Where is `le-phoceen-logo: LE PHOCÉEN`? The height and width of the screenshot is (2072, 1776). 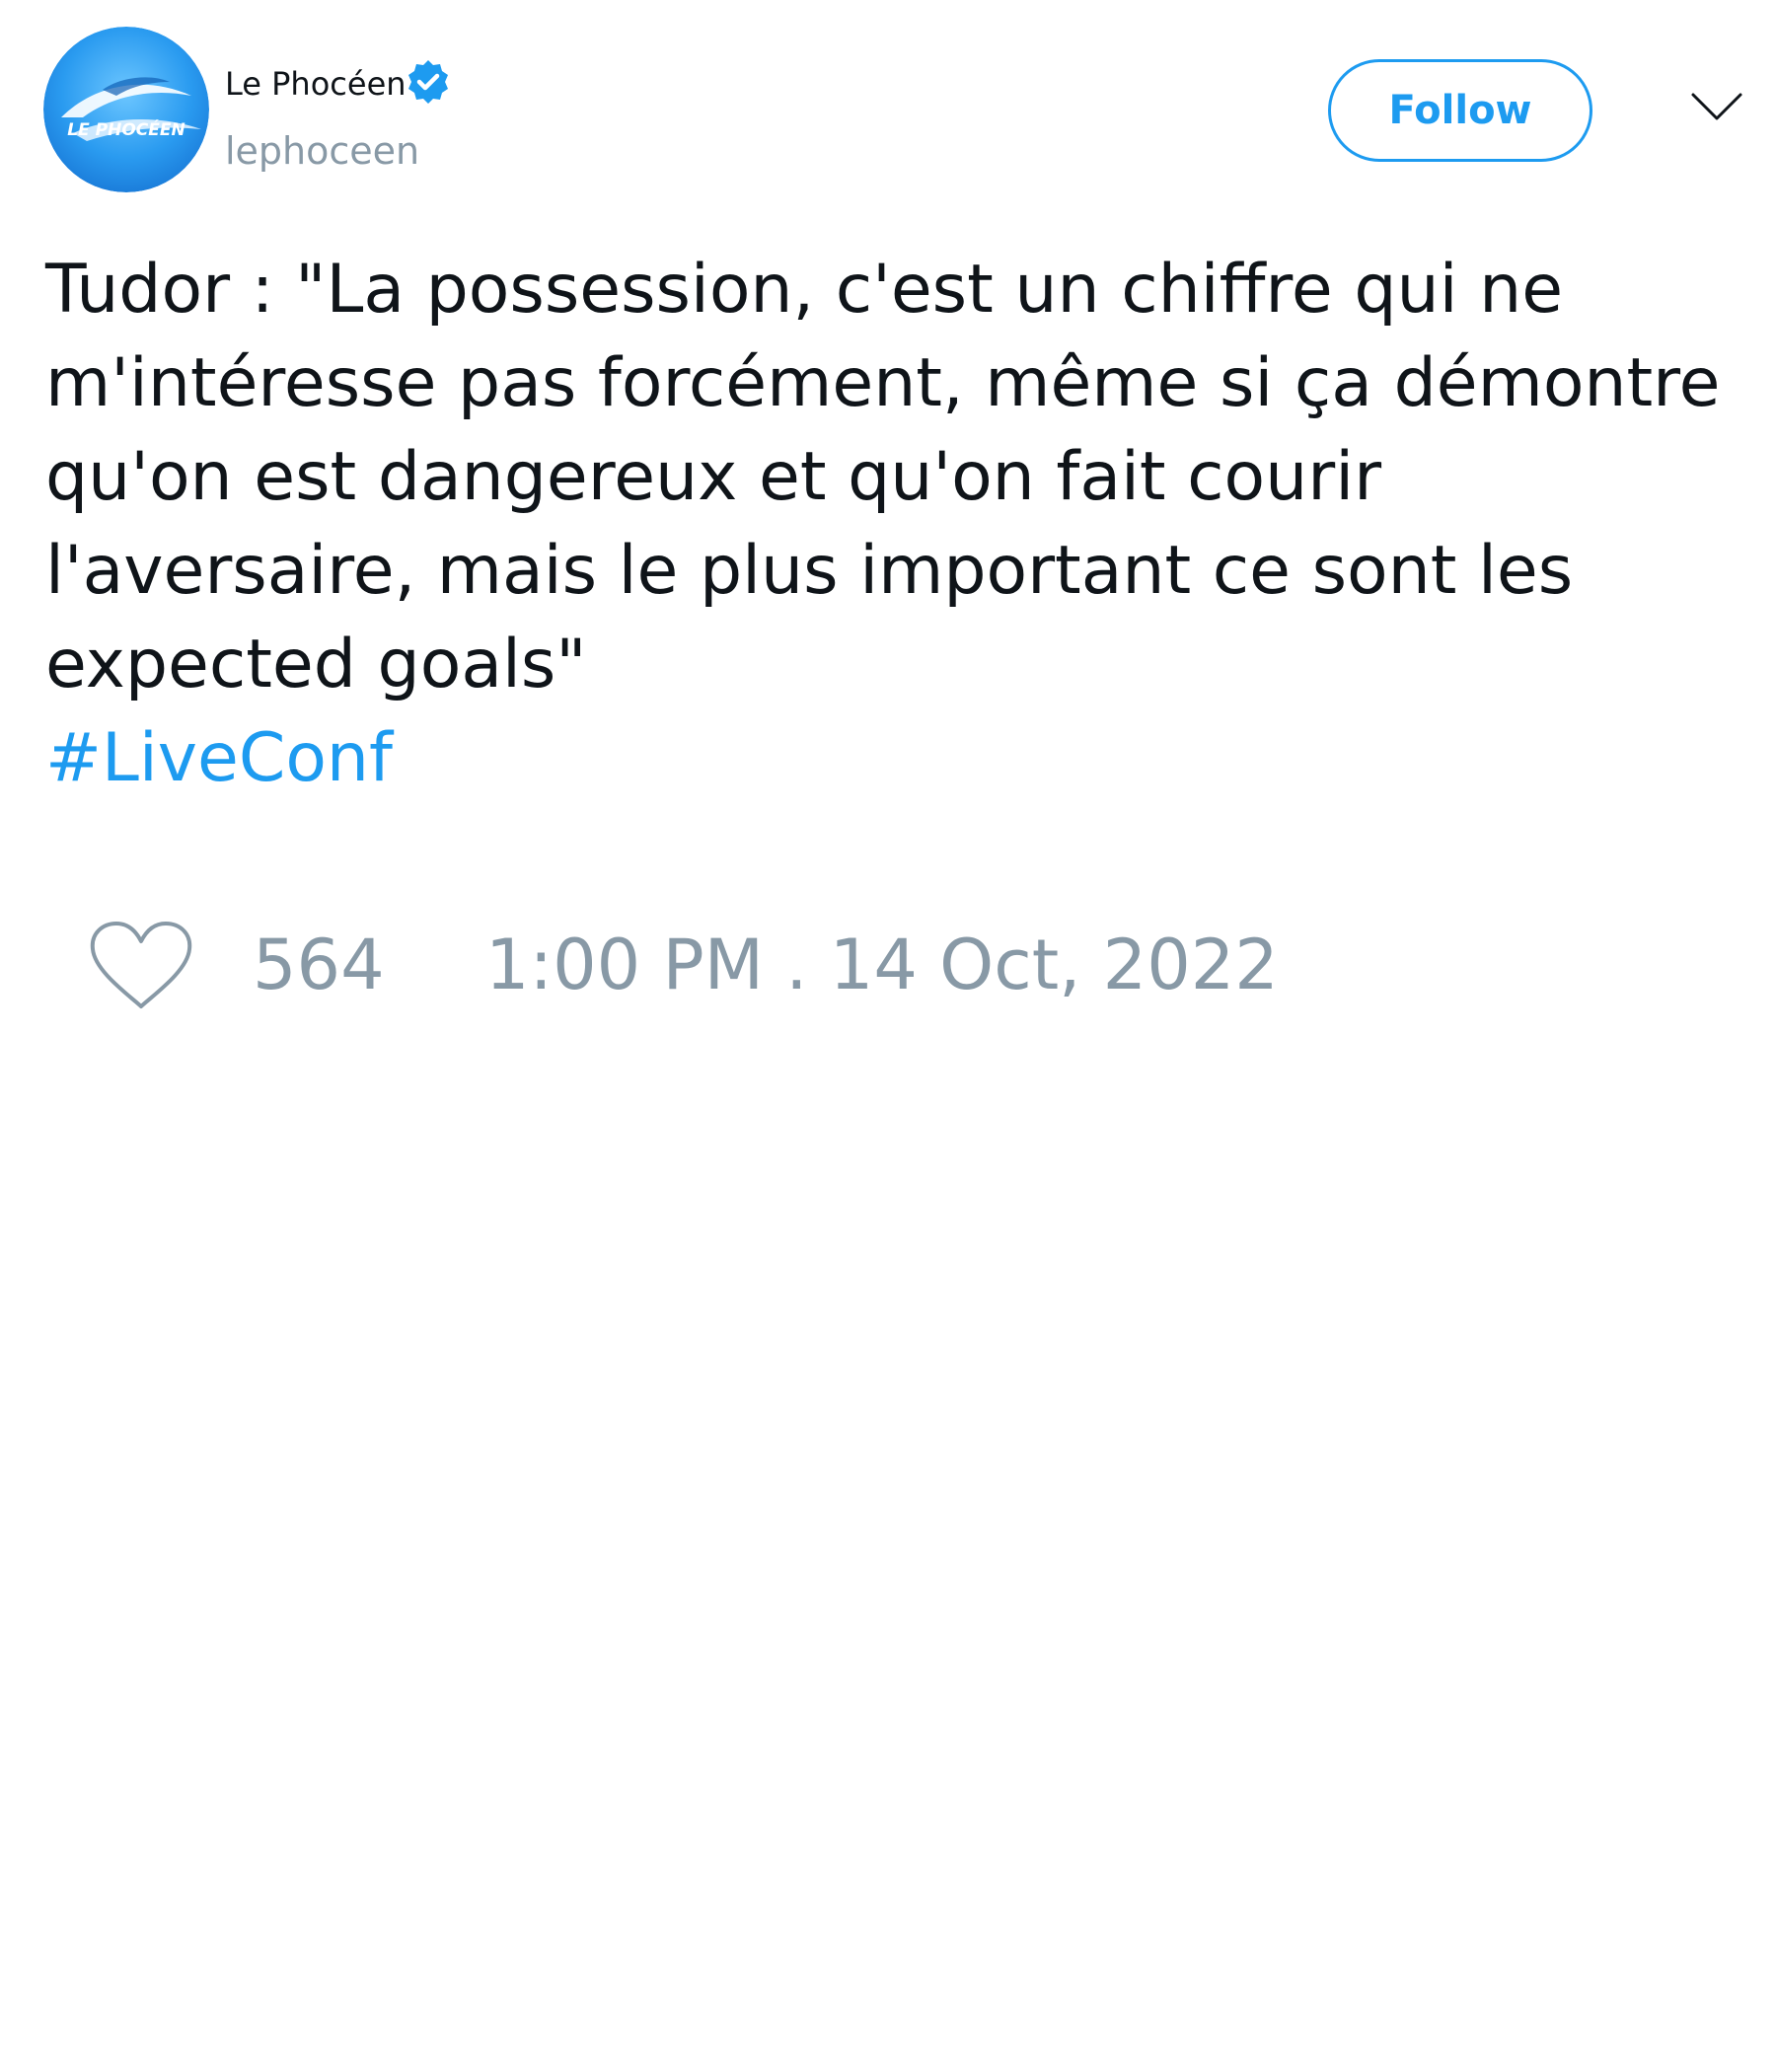 le-phoceen-logo: LE PHOCÉEN is located at coordinates (126, 110).